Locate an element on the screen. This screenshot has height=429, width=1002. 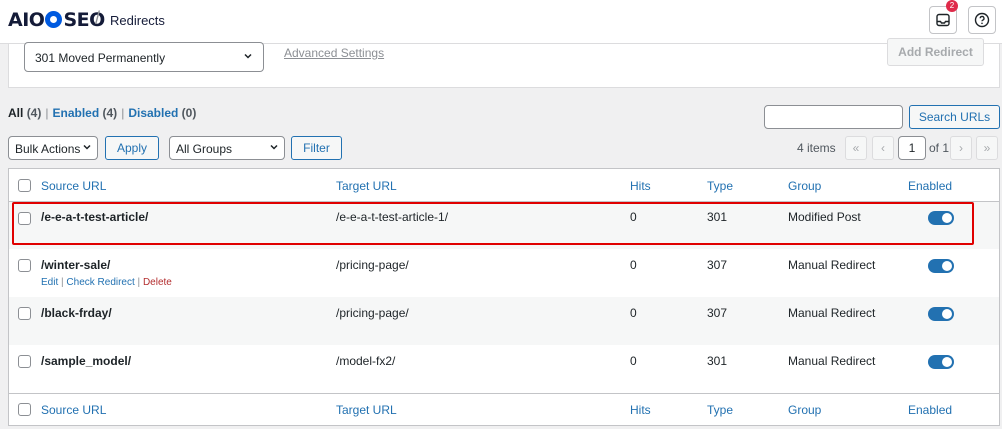
apply-button: Apply is located at coordinates (132, 148).